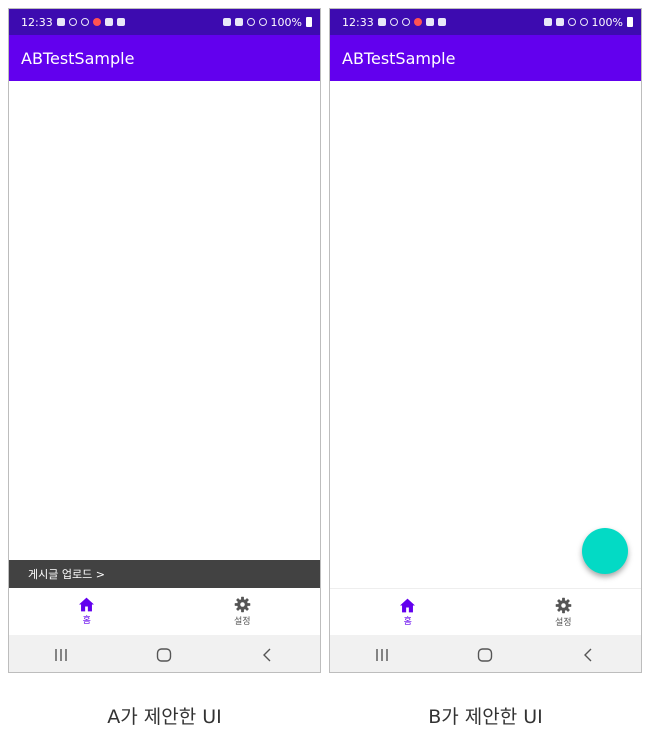 This screenshot has height=741, width=653. I want to click on upload-post-snackbar: 게시글 업로드 >, so click(164, 574).